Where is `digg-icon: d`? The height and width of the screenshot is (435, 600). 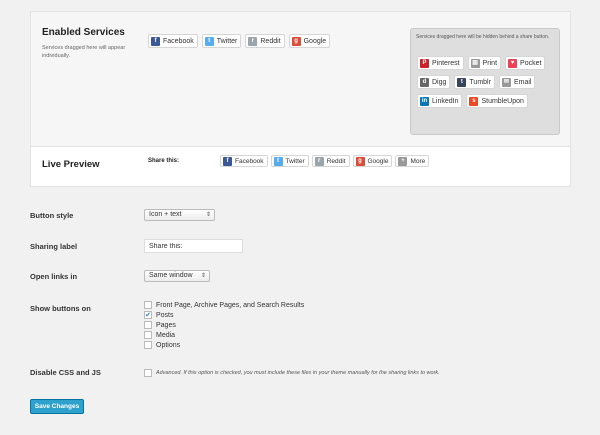 digg-icon: d is located at coordinates (424, 82).